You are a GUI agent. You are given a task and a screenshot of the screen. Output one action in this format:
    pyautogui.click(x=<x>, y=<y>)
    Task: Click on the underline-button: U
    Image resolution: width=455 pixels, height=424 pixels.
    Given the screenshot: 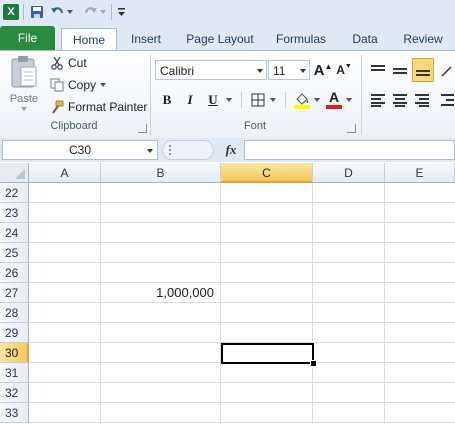 What is the action you would take?
    pyautogui.click(x=213, y=100)
    